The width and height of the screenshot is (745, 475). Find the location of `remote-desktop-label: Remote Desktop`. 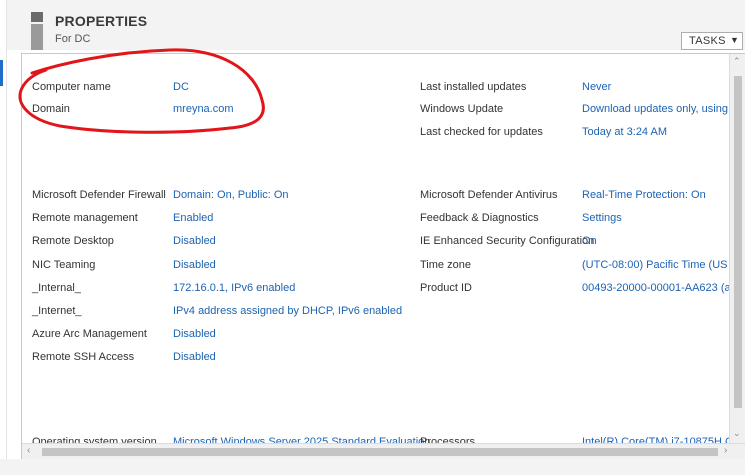

remote-desktop-label: Remote Desktop is located at coordinates (73, 241).